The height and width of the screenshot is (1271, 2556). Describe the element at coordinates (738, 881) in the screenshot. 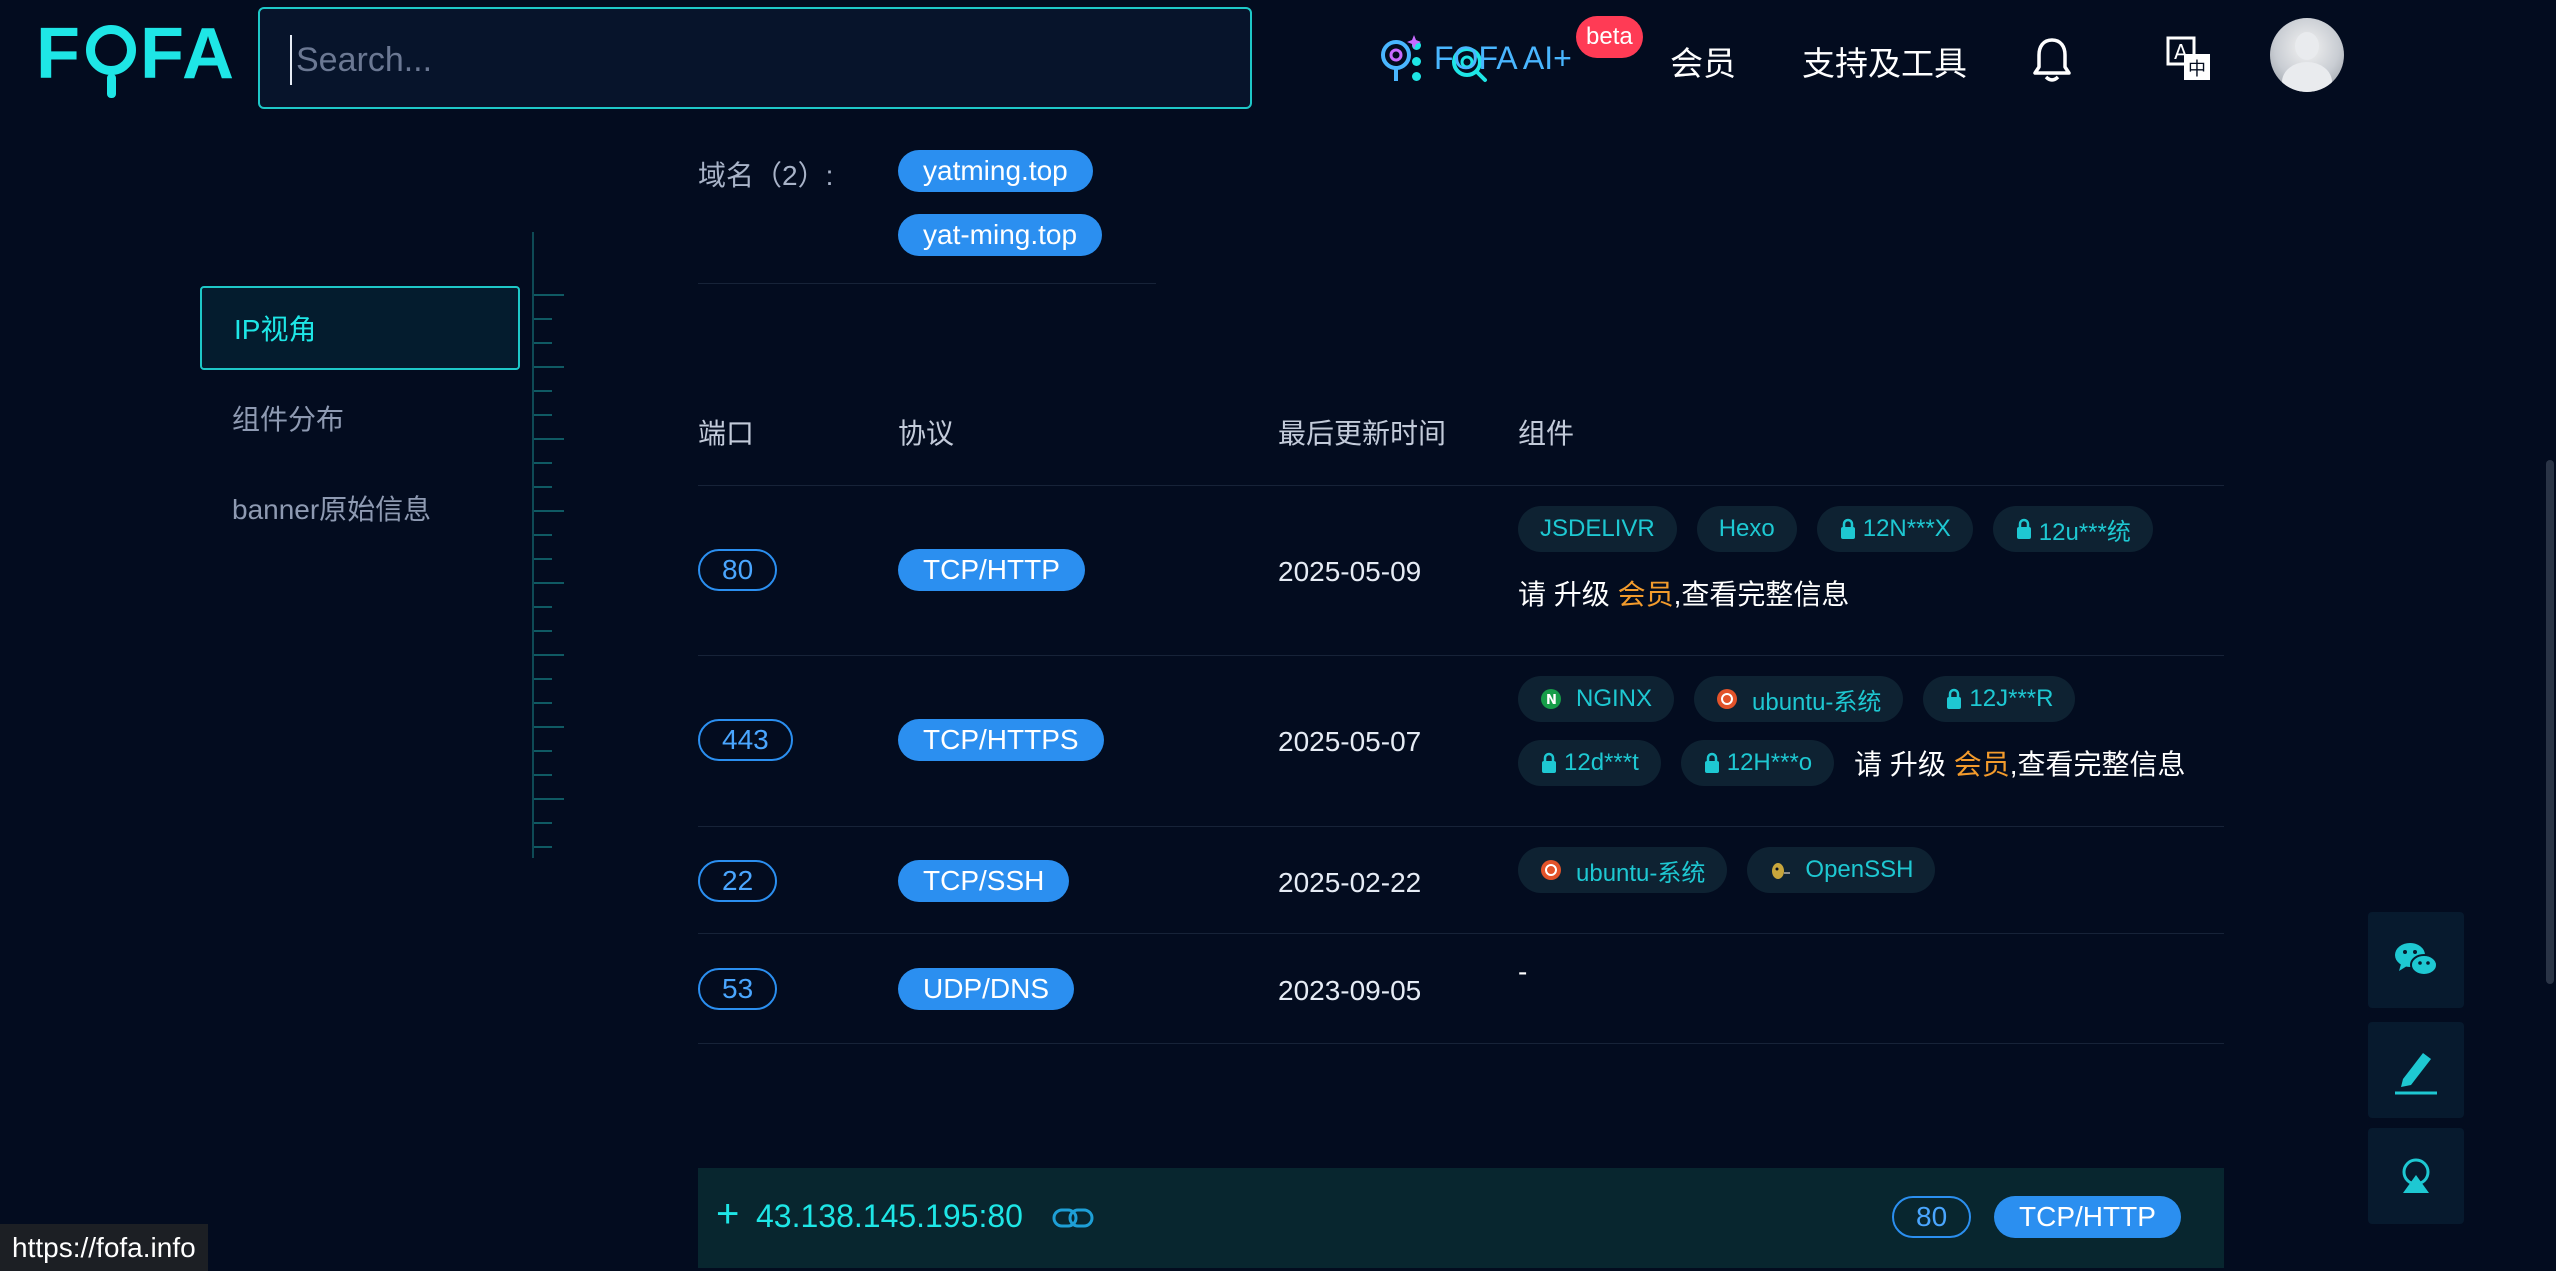

I see `port-badge: 22` at that location.